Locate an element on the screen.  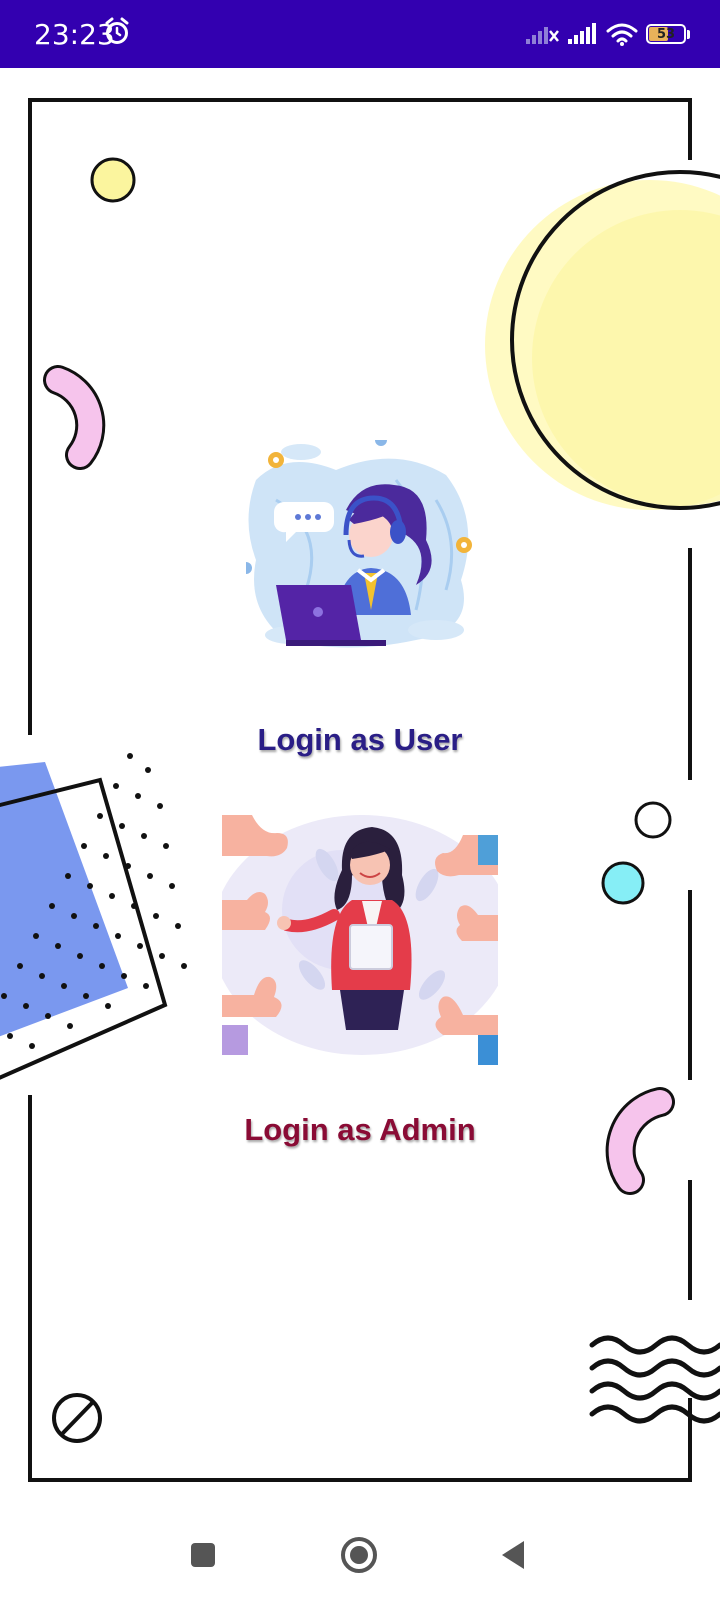
login-as-admin-button: Login as Admin is located at coordinates (360, 1130).